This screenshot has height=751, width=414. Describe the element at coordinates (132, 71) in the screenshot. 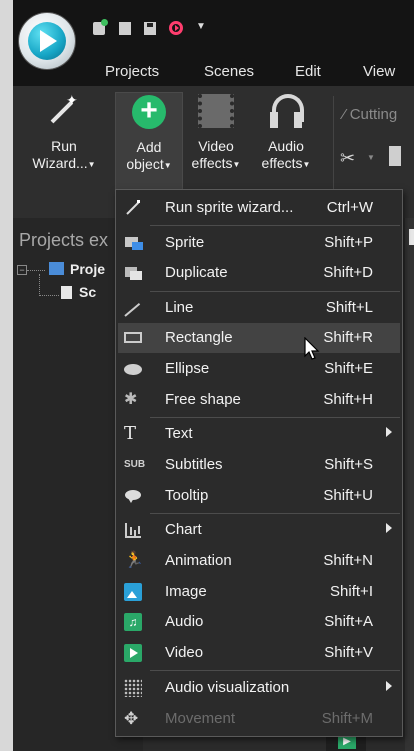

I see `tab-projects: Projects` at that location.